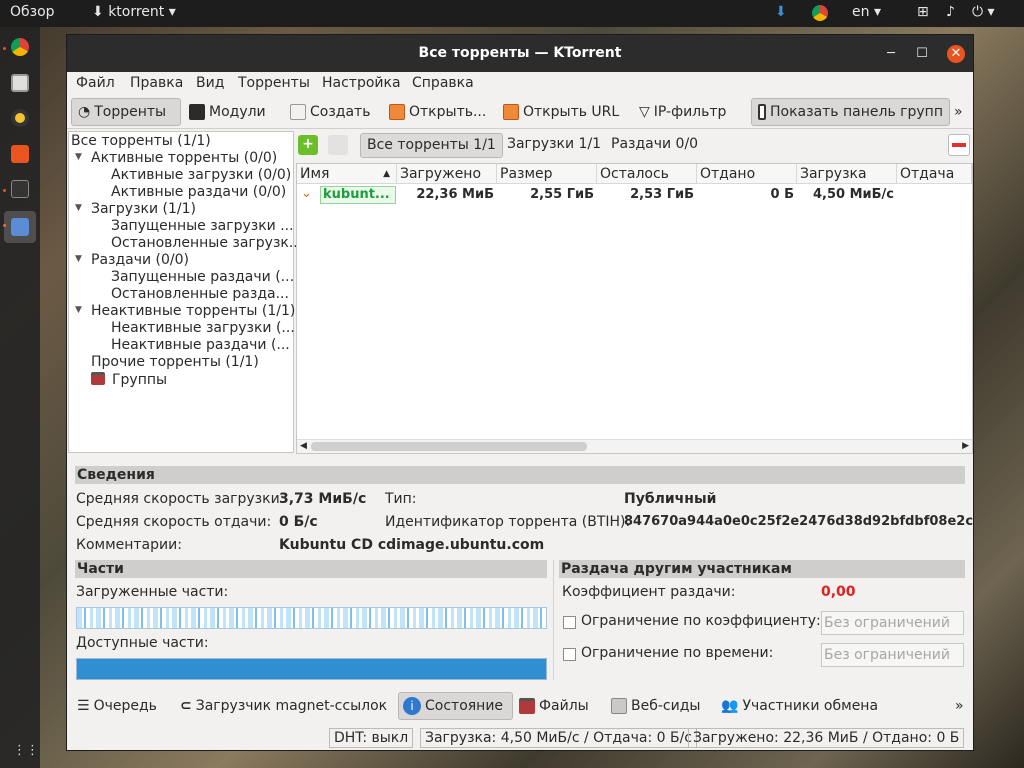 The width and height of the screenshot is (1024, 768). What do you see at coordinates (20, 189) in the screenshot?
I see `terminal-launcher-icon` at bounding box center [20, 189].